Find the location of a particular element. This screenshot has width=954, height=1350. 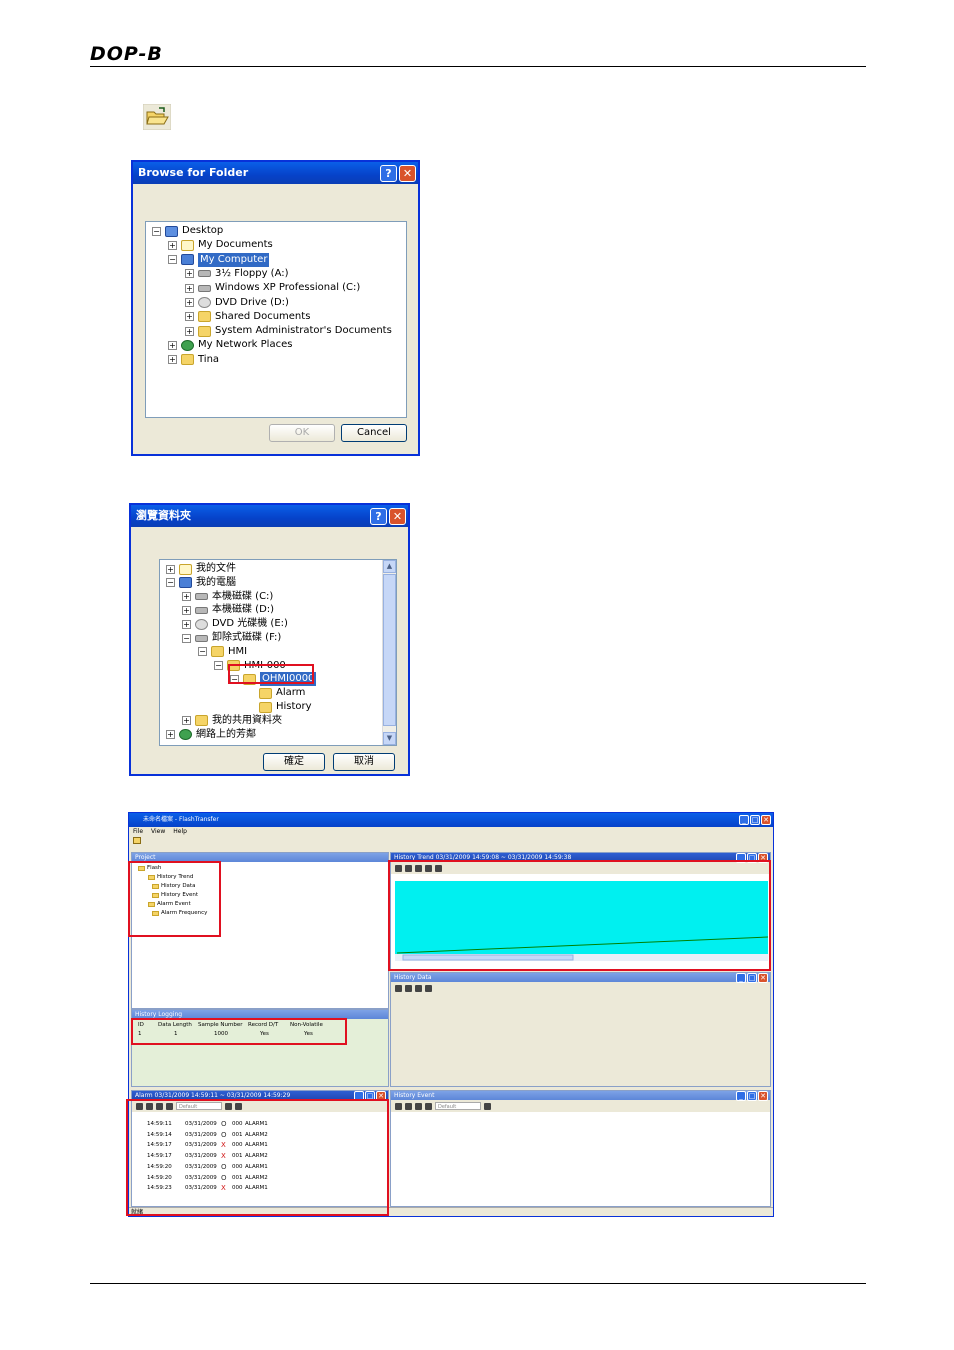

tree-item: − 我的電腦 is located at coordinates (201, 583).